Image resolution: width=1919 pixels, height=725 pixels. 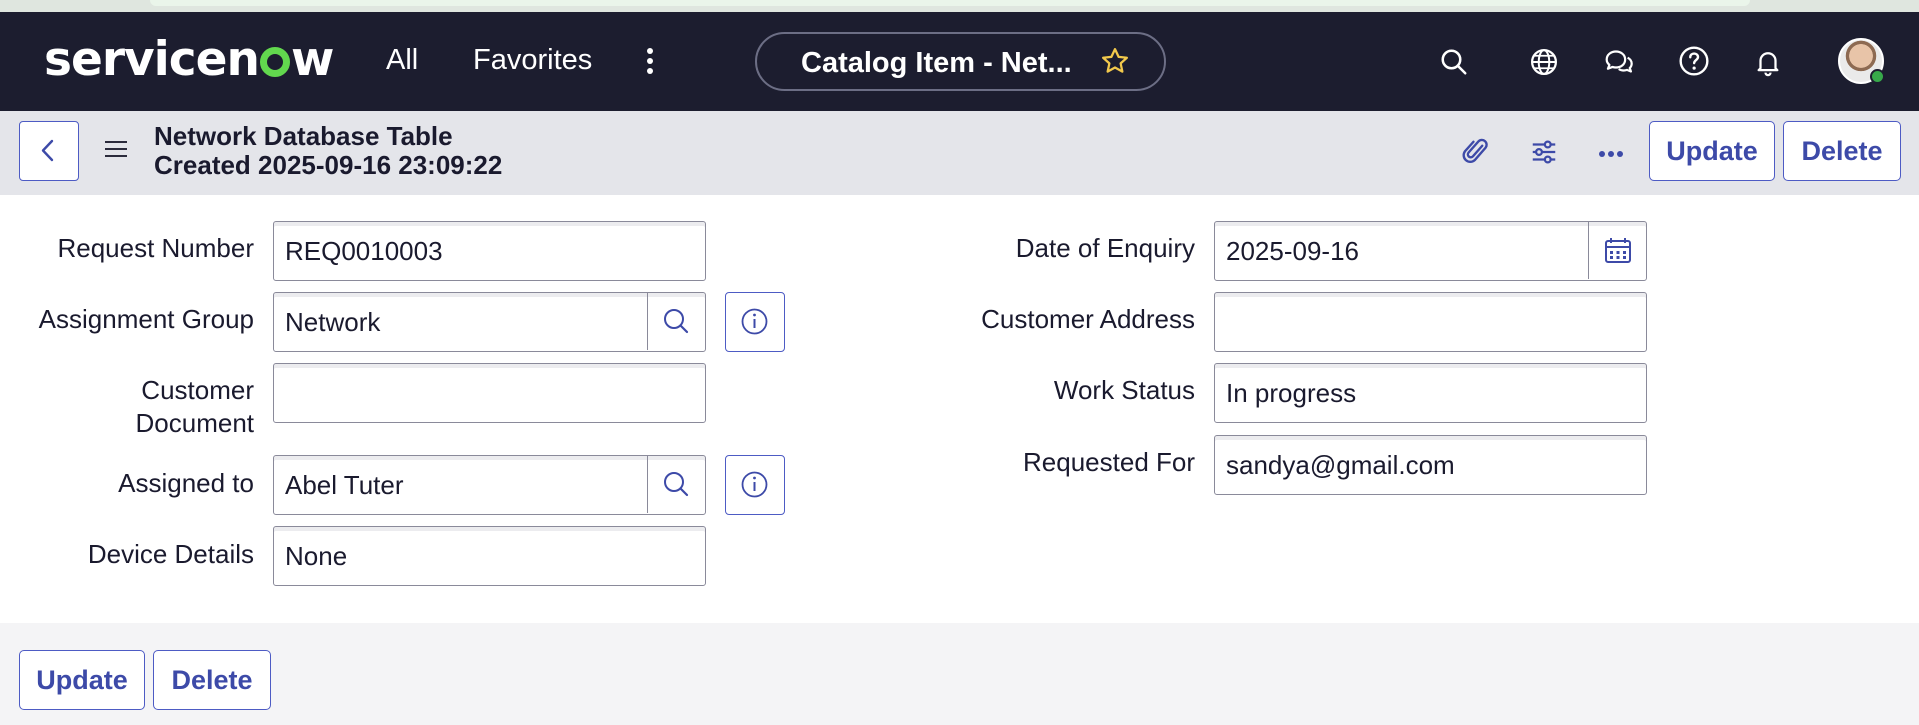 What do you see at coordinates (1109, 462) in the screenshot?
I see `requested-for-label: Requested For` at bounding box center [1109, 462].